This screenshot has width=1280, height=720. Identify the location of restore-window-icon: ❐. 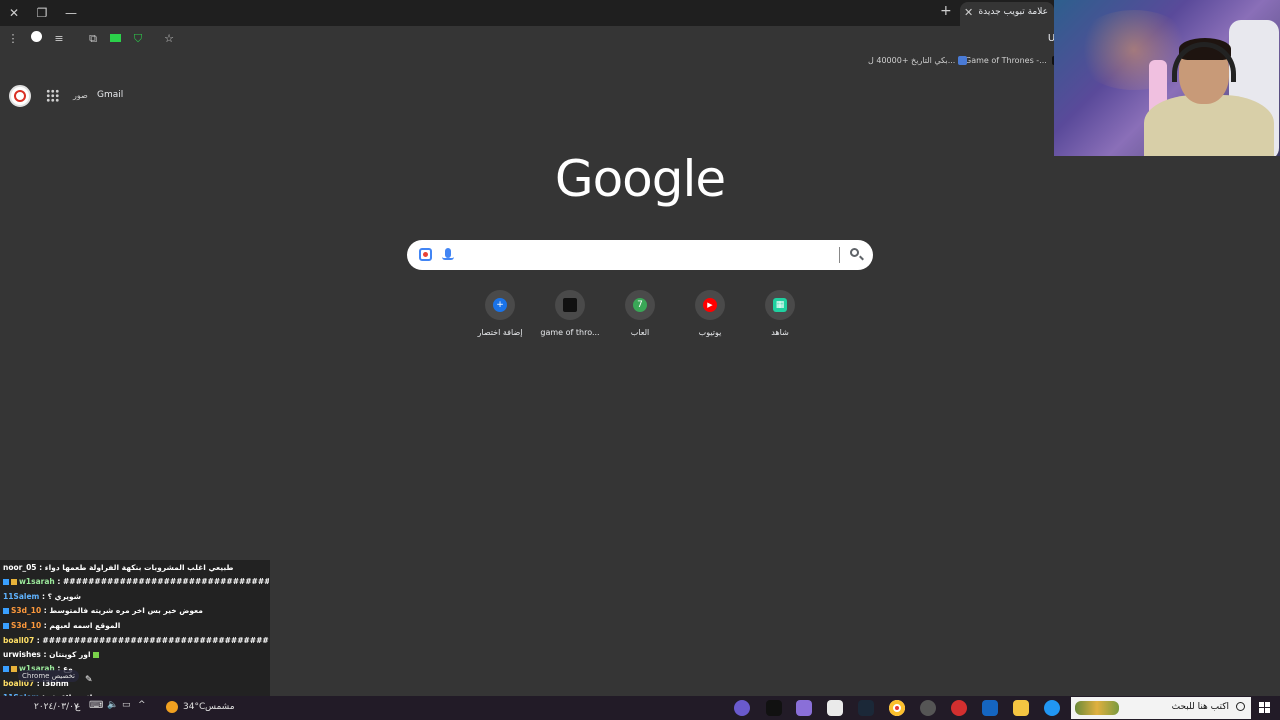
(42, 13).